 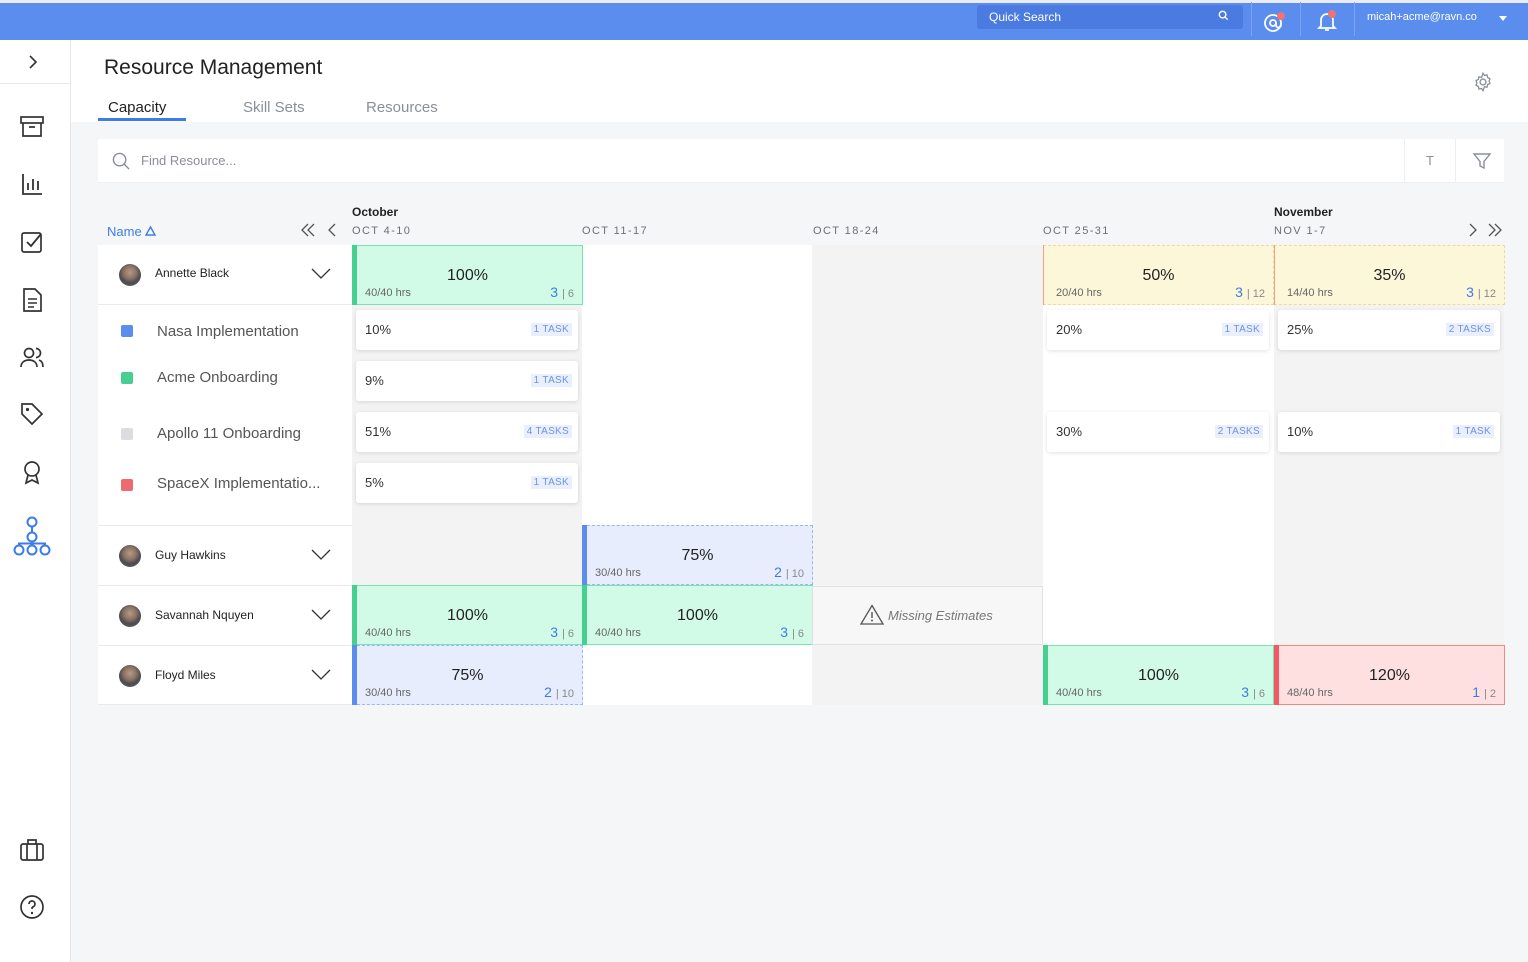 What do you see at coordinates (32, 300) in the screenshot?
I see `document-icon` at bounding box center [32, 300].